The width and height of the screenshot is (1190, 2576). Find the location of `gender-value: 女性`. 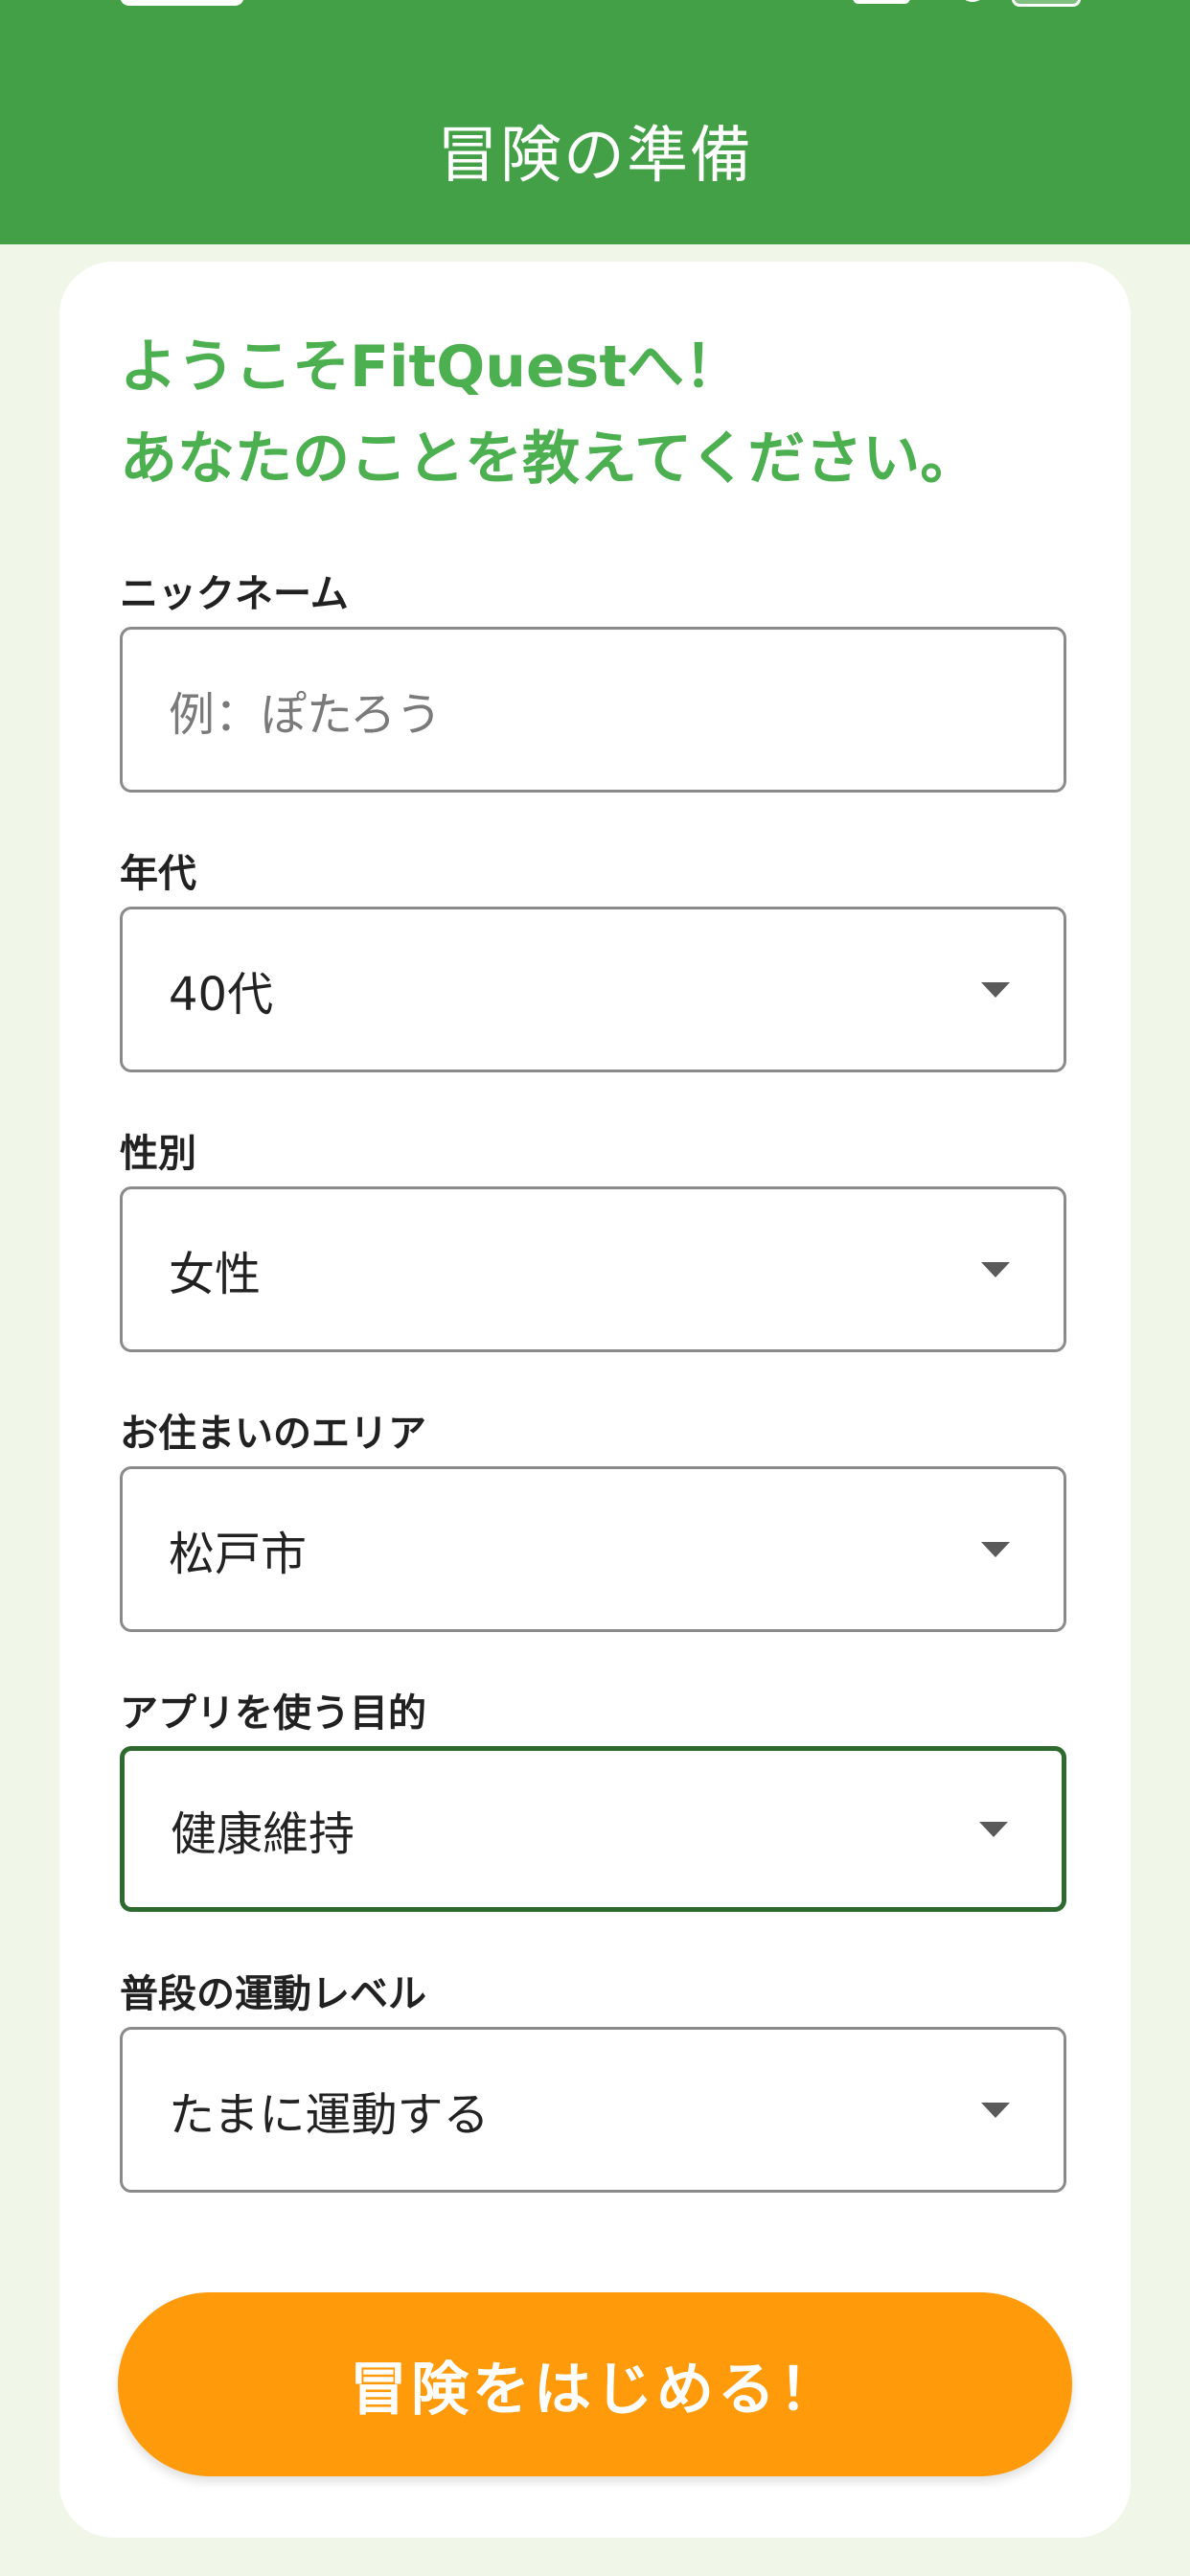

gender-value: 女性 is located at coordinates (216, 1274).